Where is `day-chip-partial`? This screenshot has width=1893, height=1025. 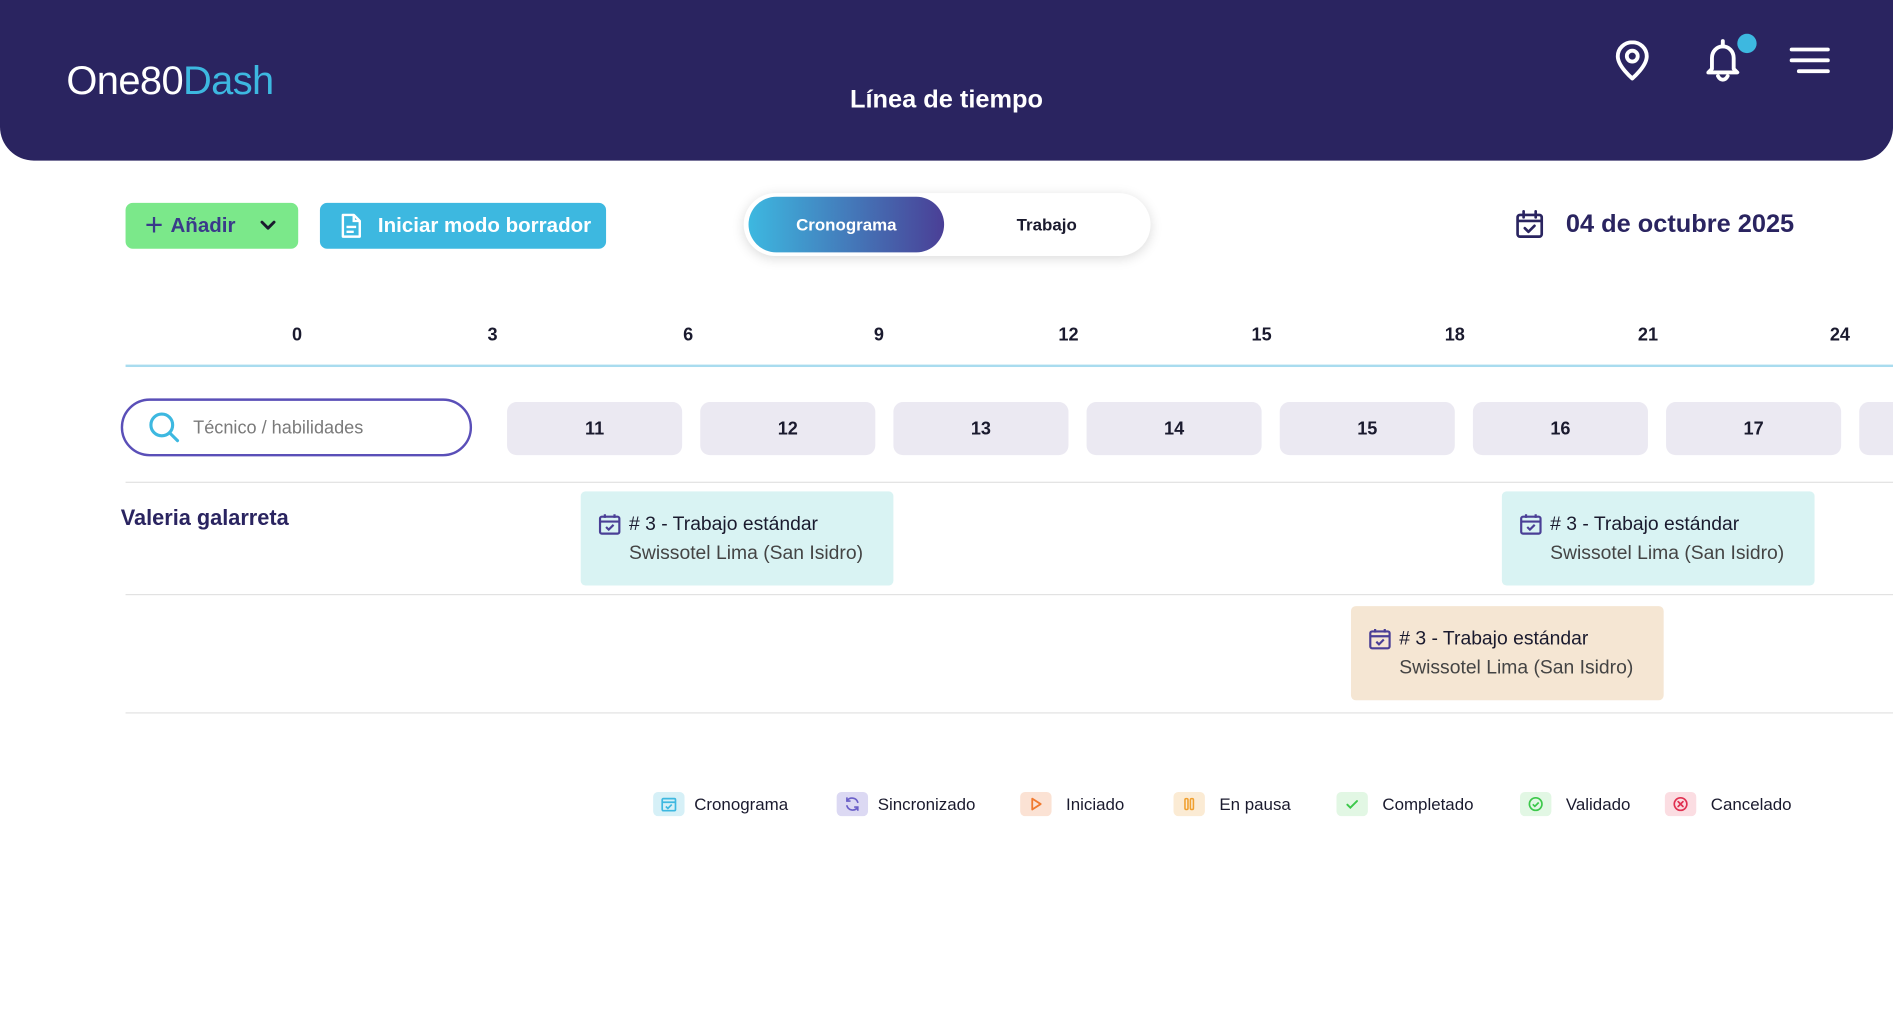 day-chip-partial is located at coordinates (1876, 429).